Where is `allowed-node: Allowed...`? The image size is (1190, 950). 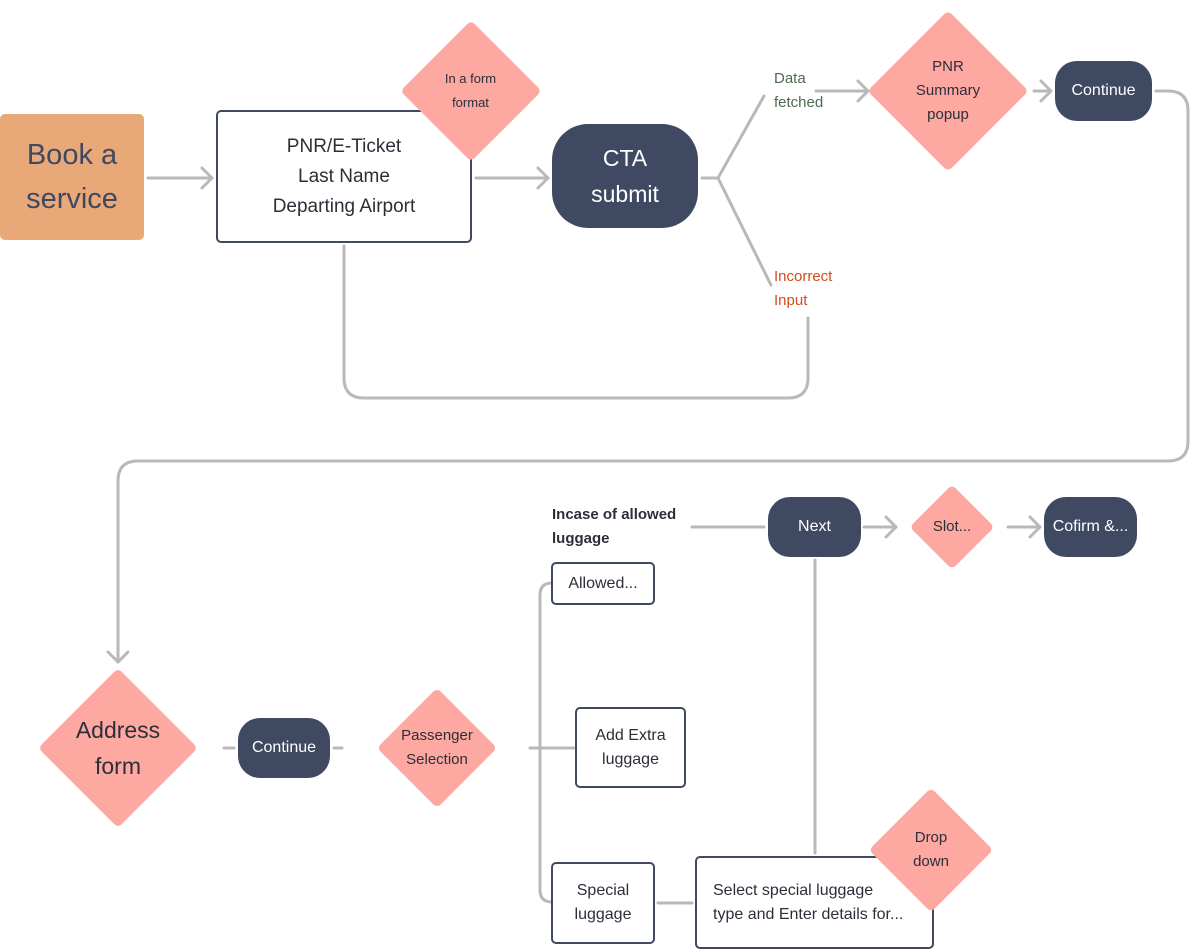
allowed-node: Allowed... is located at coordinates (603, 583).